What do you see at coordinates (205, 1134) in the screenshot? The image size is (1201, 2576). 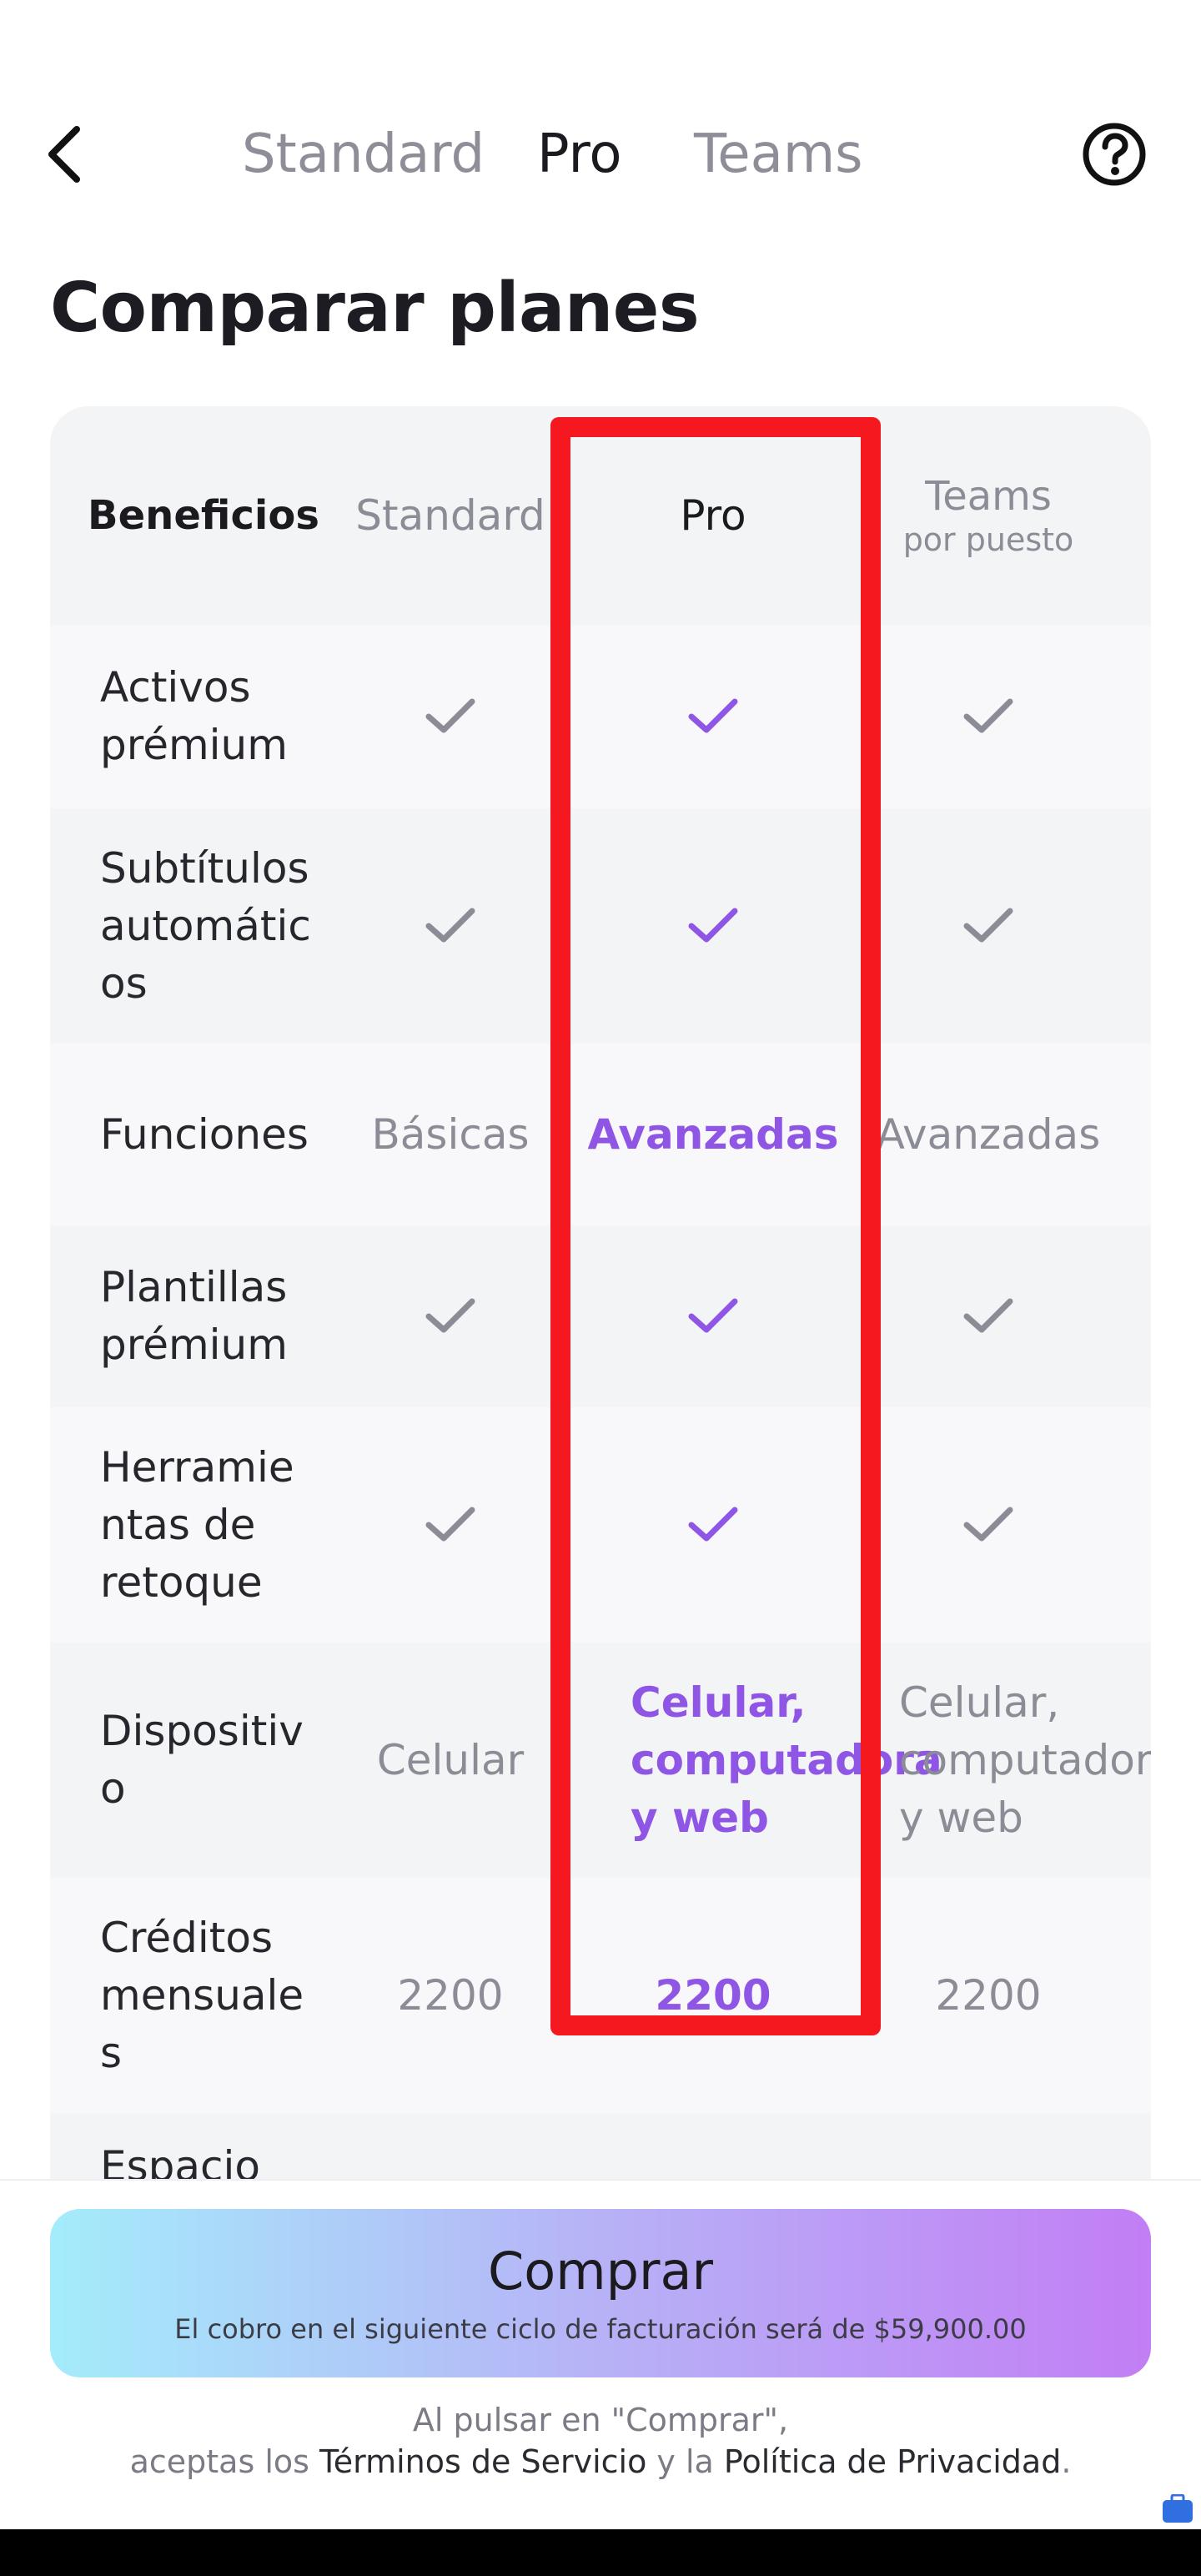 I see `row-label: Funciones` at bounding box center [205, 1134].